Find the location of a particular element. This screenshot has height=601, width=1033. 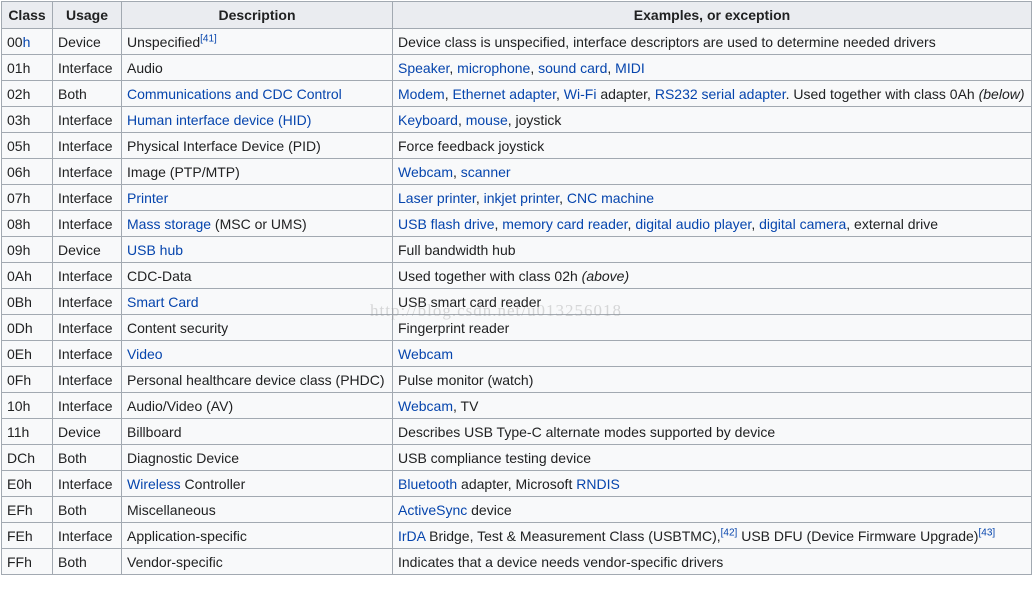

cell-text: Application-specific is located at coordinates (187, 535).